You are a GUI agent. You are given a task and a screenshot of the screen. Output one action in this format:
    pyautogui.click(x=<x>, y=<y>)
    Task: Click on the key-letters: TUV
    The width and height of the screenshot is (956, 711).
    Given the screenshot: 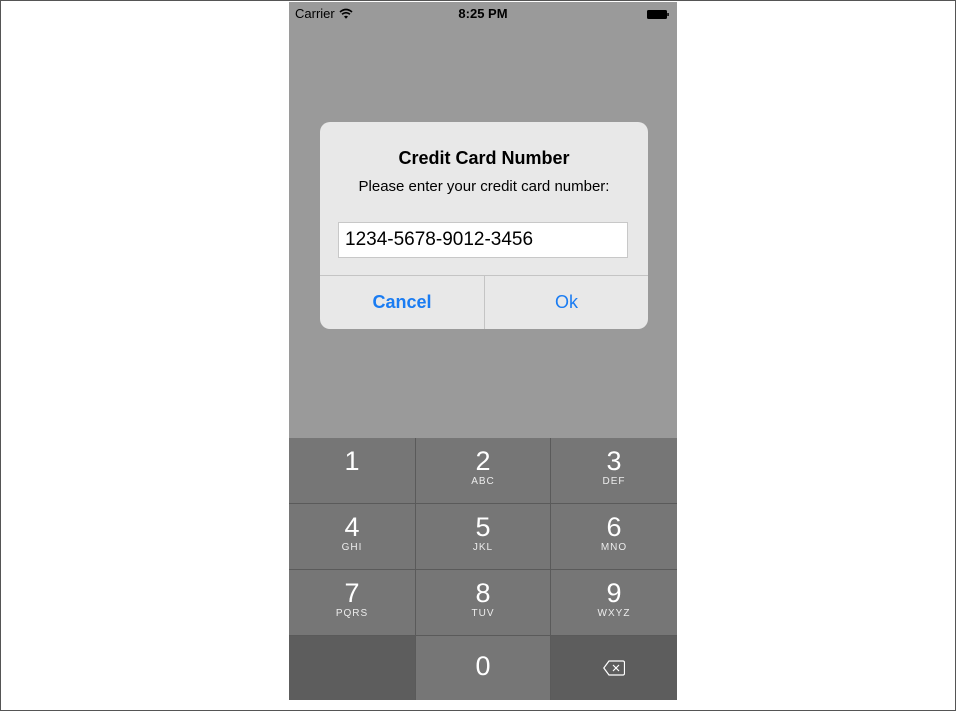 What is the action you would take?
    pyautogui.click(x=483, y=613)
    